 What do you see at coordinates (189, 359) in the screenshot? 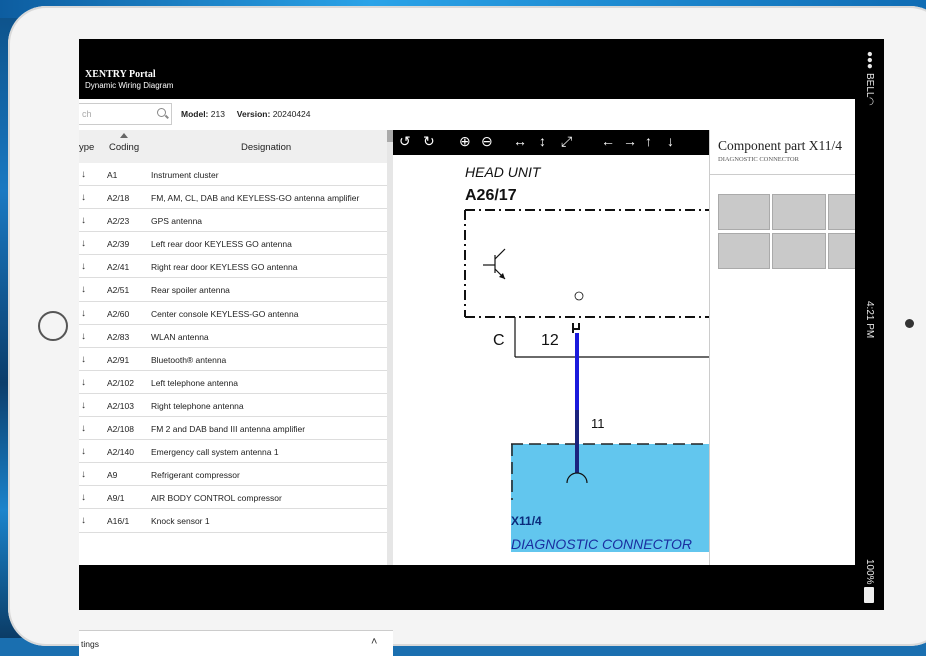
I see `row-designation: Bluetooth® antenna` at bounding box center [189, 359].